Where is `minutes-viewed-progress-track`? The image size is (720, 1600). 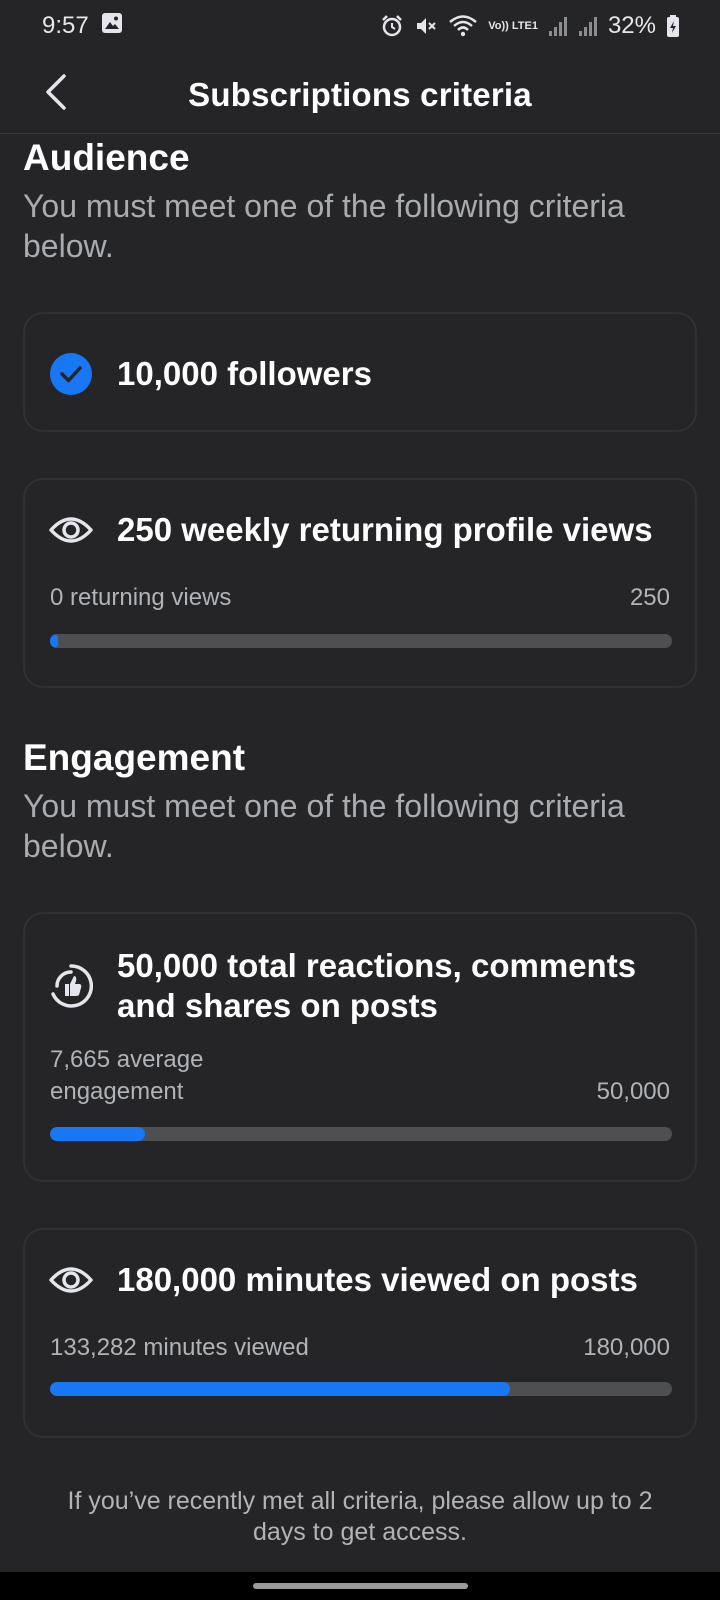 minutes-viewed-progress-track is located at coordinates (361, 1389).